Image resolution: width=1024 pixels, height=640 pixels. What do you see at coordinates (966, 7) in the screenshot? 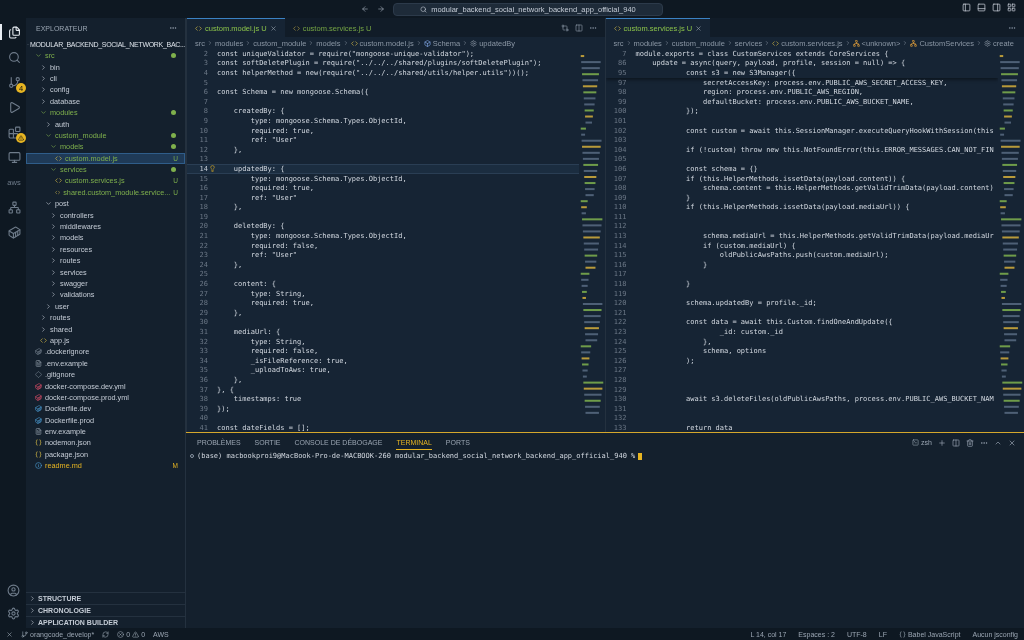
I see `sidebar-toggle-icon` at bounding box center [966, 7].